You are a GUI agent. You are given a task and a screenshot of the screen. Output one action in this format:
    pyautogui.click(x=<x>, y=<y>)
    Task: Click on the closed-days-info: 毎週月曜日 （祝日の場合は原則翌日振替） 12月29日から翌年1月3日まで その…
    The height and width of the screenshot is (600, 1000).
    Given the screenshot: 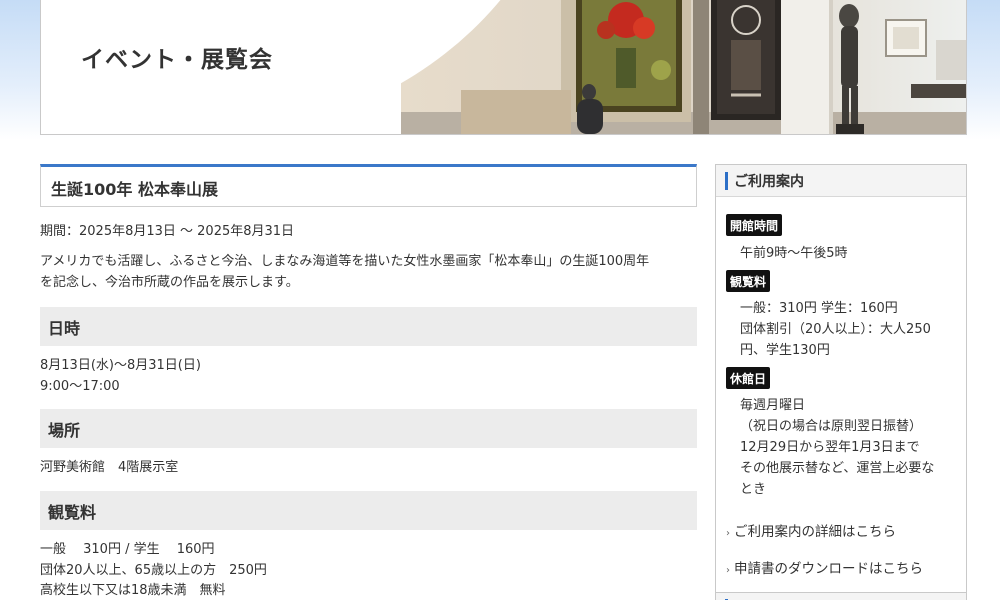 What is the action you would take?
    pyautogui.click(x=851, y=447)
    